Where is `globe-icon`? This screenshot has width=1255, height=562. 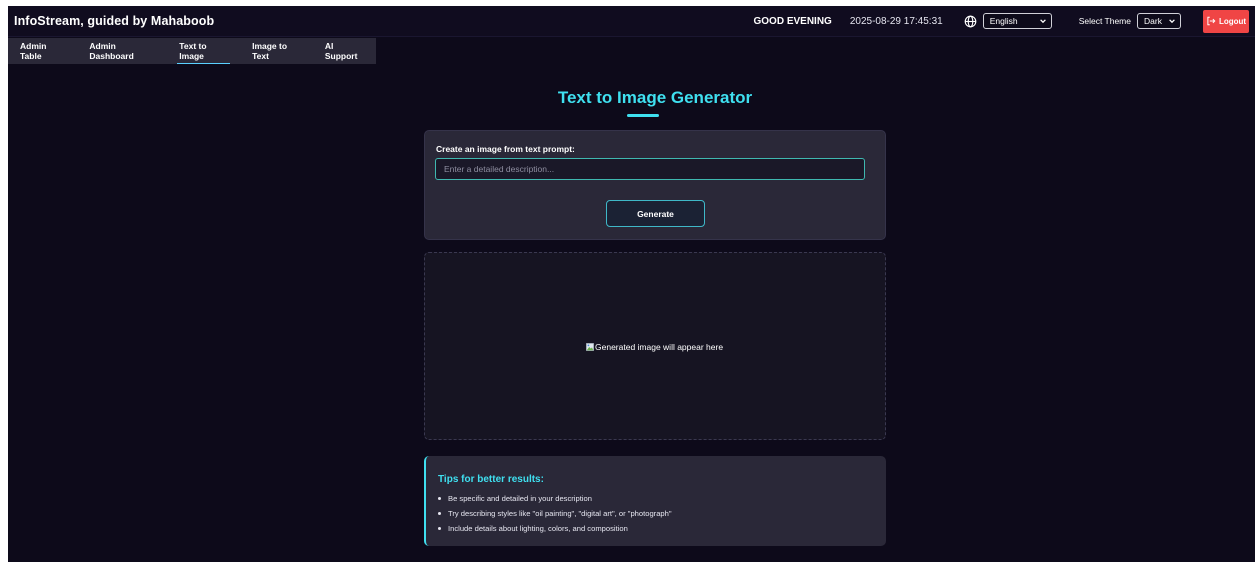 globe-icon is located at coordinates (970, 21).